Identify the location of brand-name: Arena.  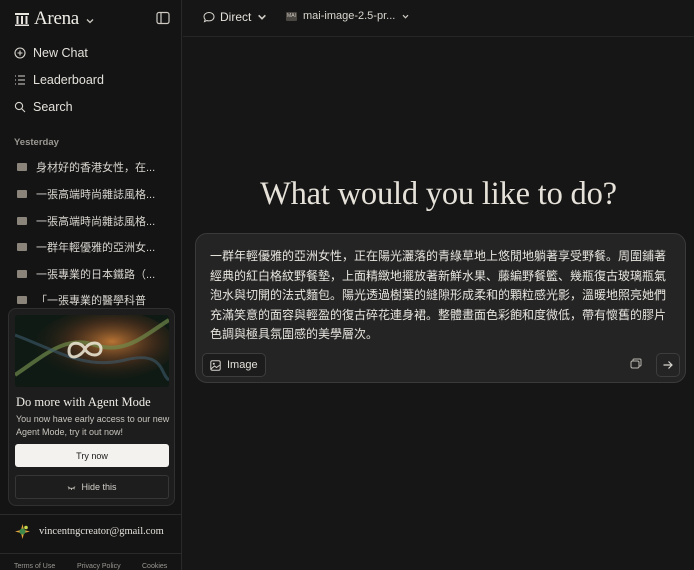
(56, 18).